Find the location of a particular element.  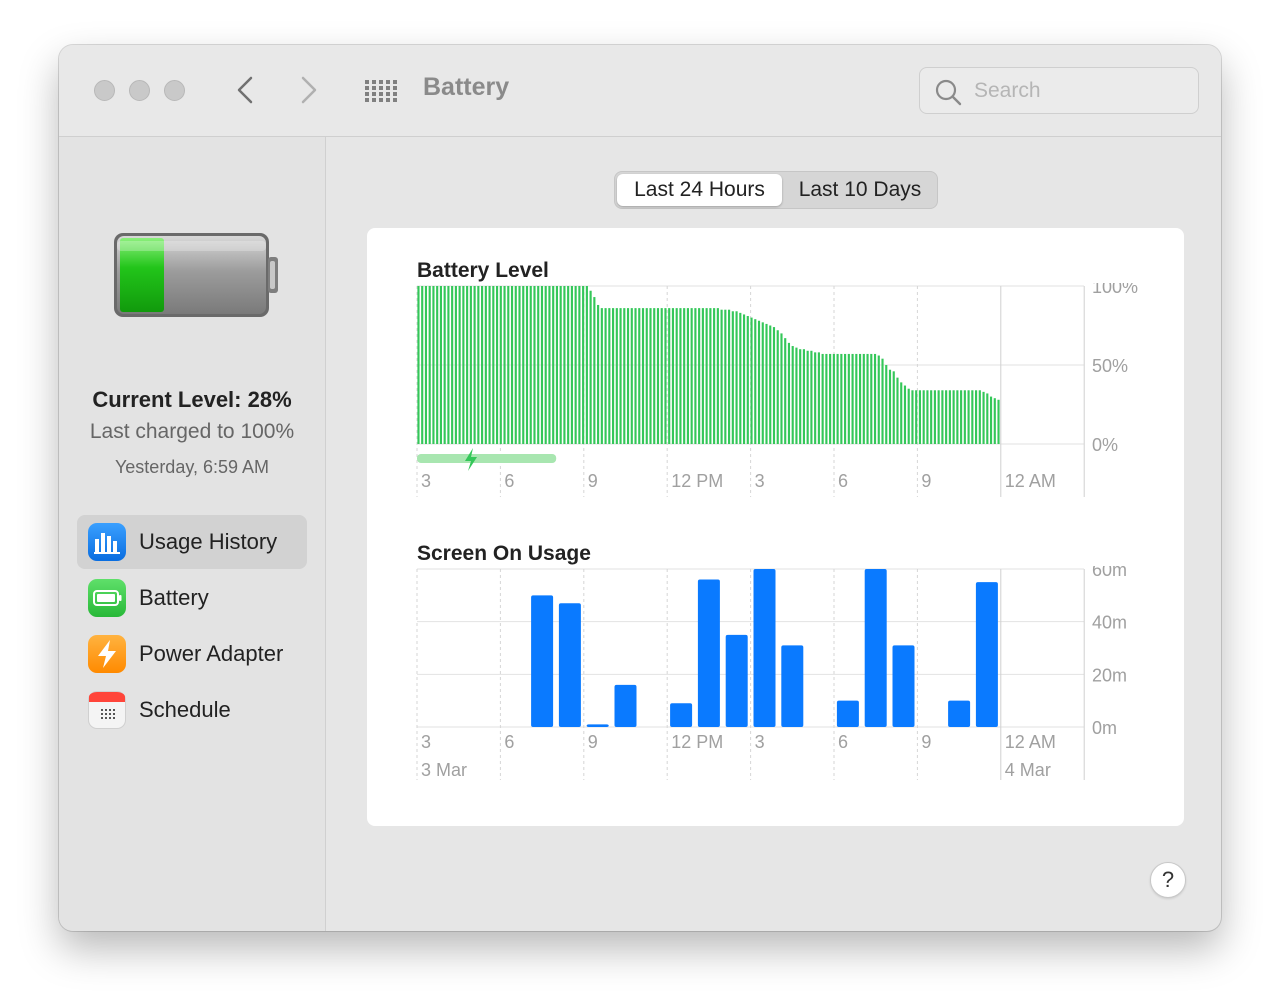

sidebar-item-power-adapter: Power Adapter is located at coordinates (192, 654).